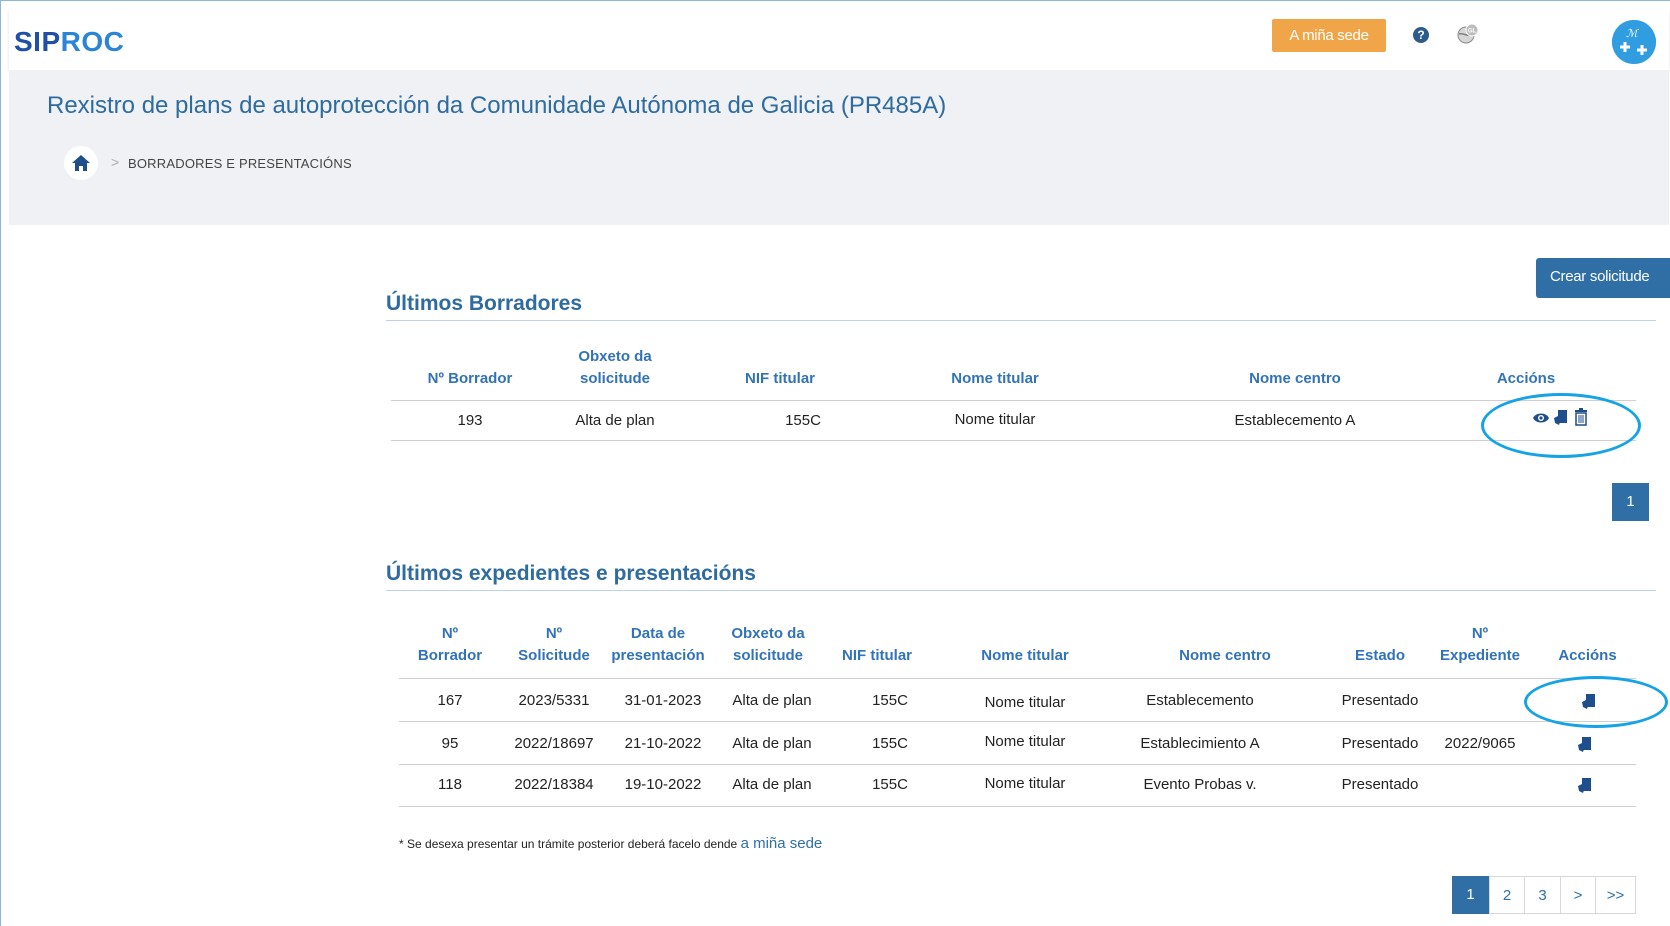  Describe the element at coordinates (450, 633) in the screenshot. I see `col-header-borrador-line1: Nº` at that location.